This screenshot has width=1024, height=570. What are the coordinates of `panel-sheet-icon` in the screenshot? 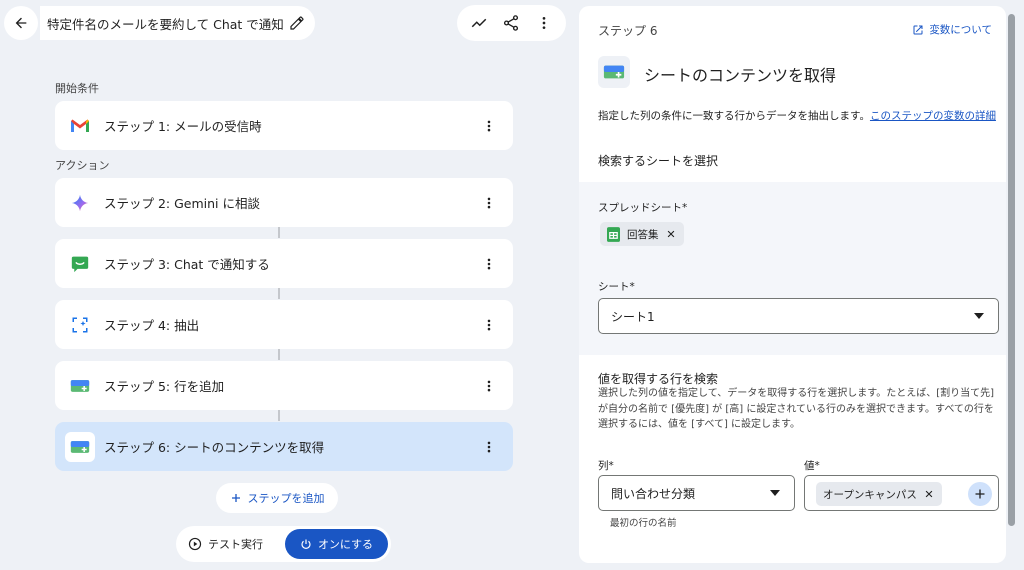 It's located at (614, 72).